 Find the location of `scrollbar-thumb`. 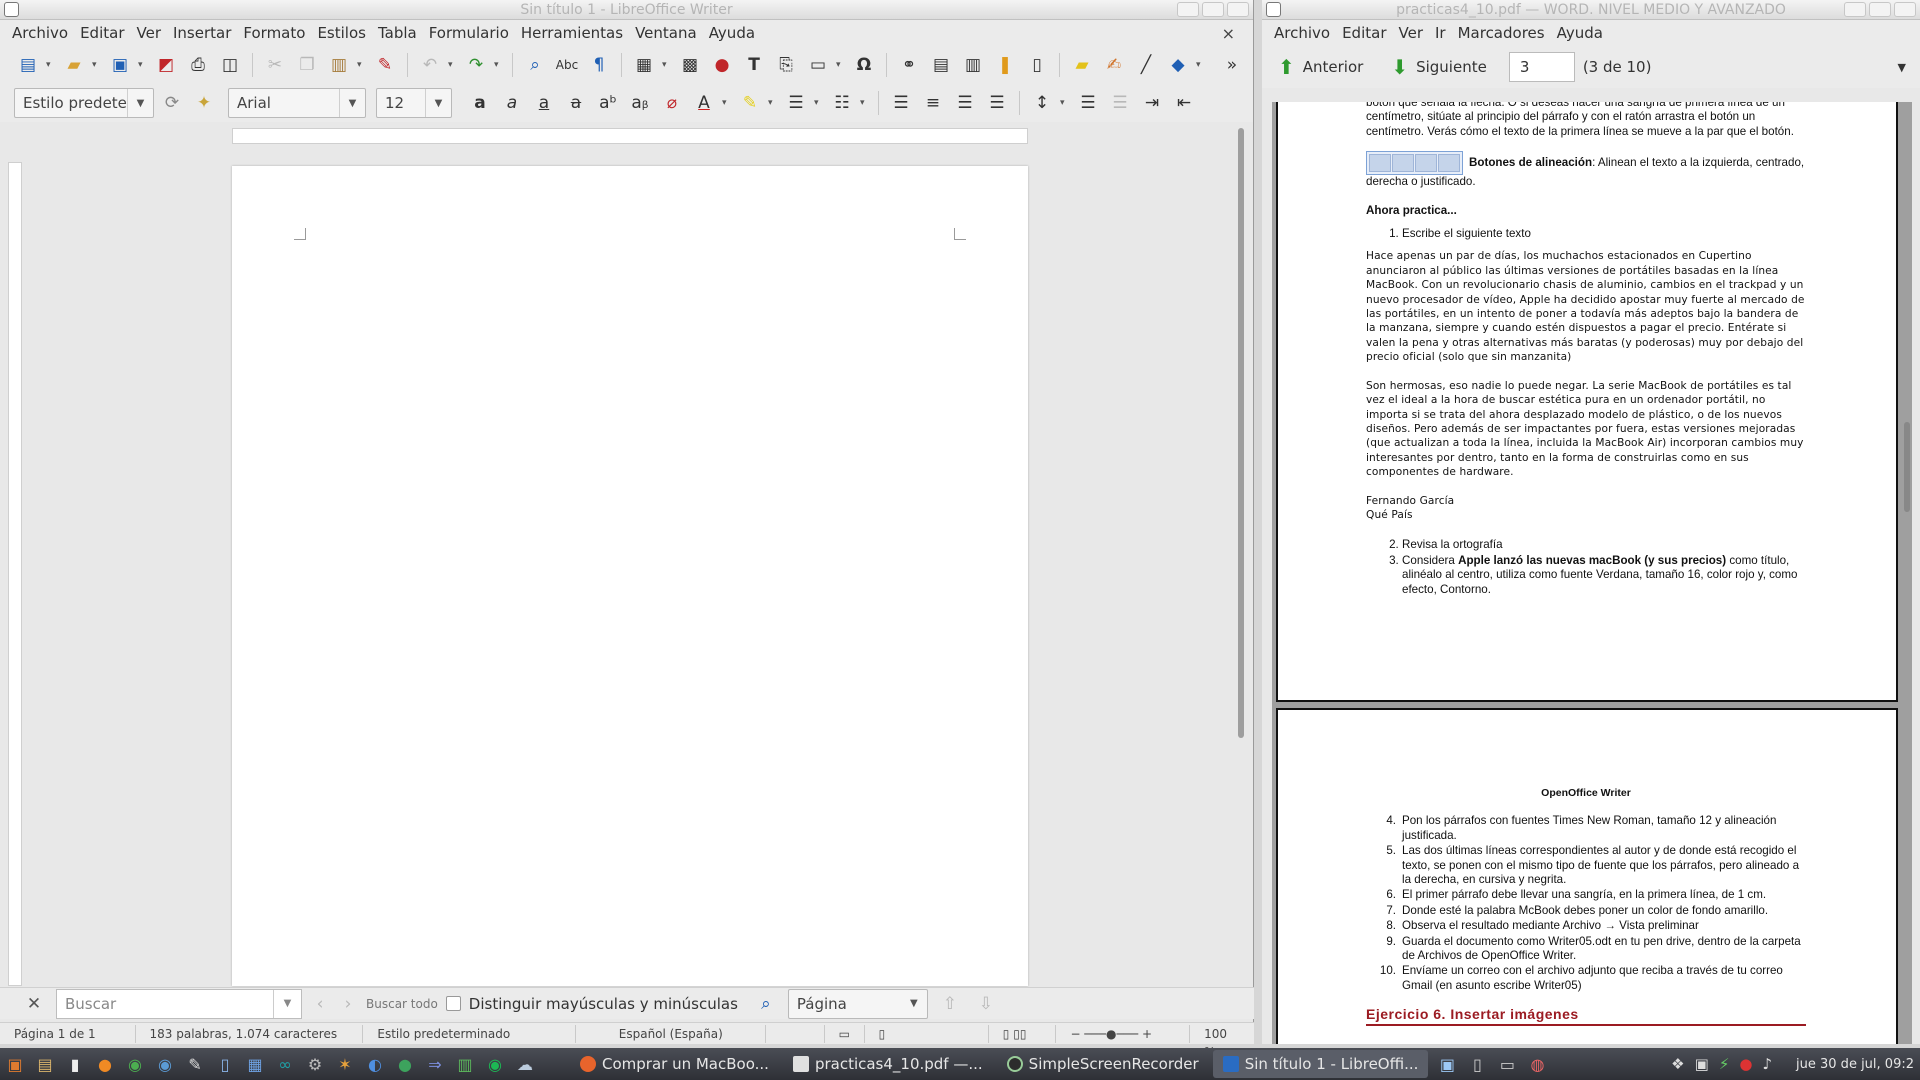

scrollbar-thumb is located at coordinates (1241, 433).